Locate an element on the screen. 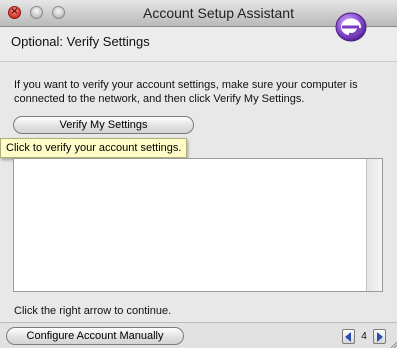 This screenshot has width=397, height=348. resize-grip-icon is located at coordinates (394, 345).